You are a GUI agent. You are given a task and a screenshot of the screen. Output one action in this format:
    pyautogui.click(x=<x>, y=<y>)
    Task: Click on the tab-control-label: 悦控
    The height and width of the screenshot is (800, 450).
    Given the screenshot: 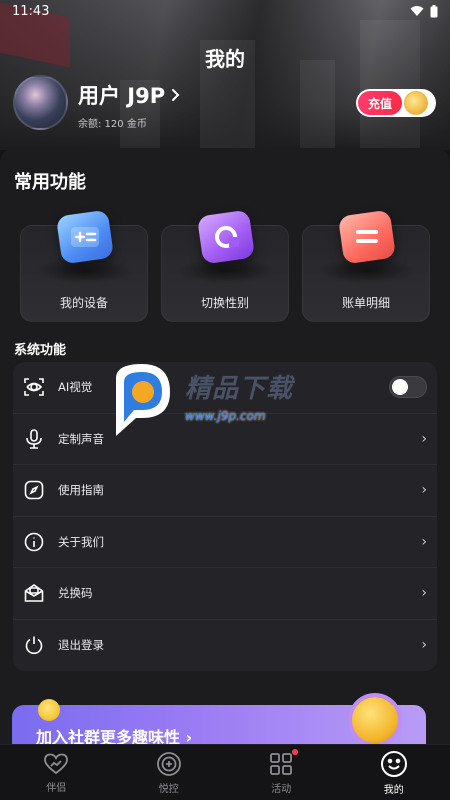 What is the action you would take?
    pyautogui.click(x=168, y=789)
    